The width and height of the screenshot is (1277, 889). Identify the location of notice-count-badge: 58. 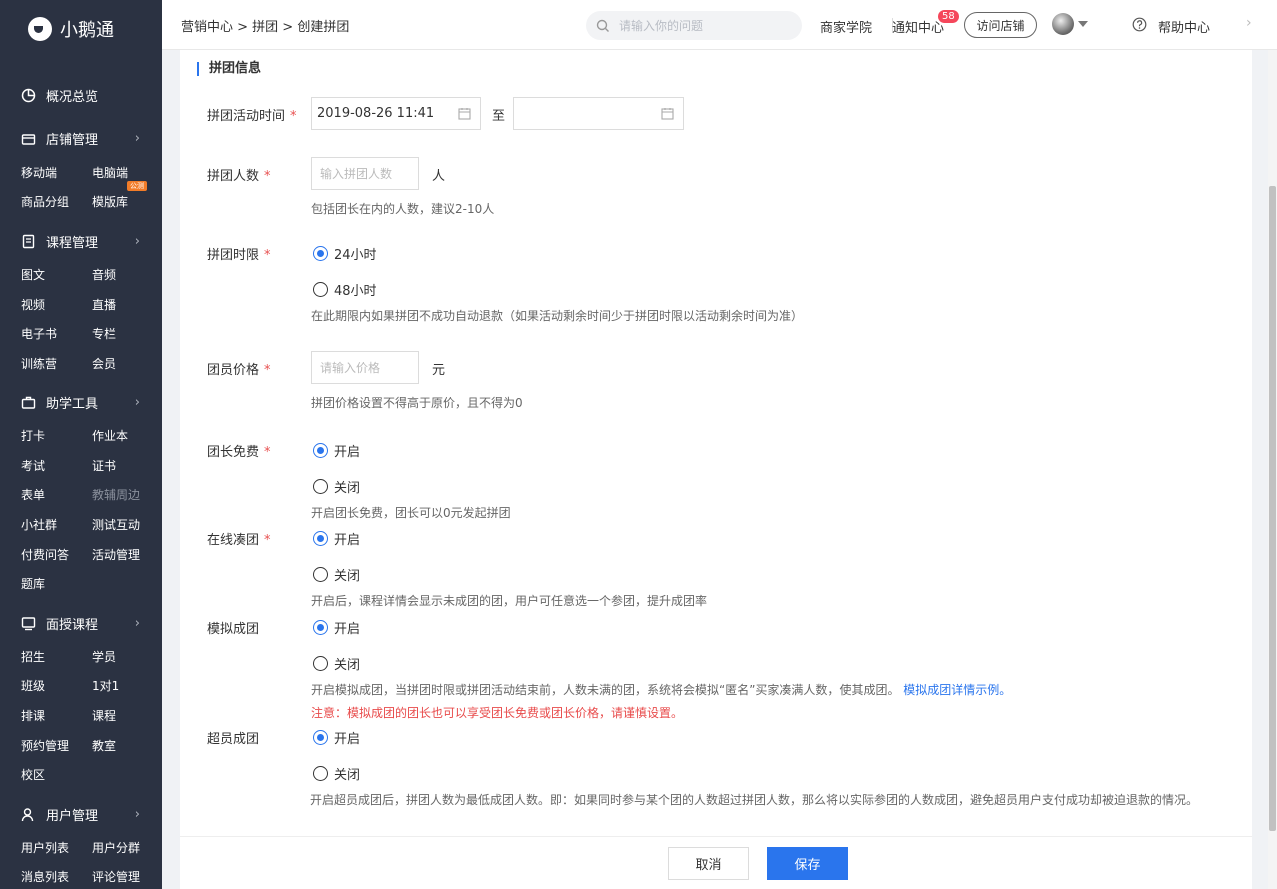
(948, 16).